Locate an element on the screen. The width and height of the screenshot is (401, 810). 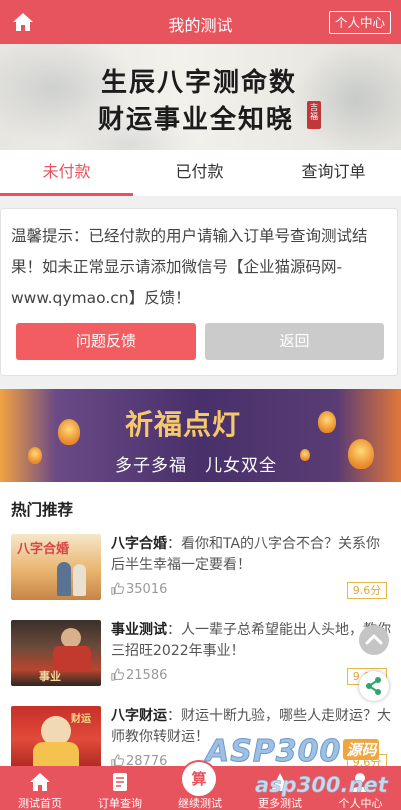
nav-label: 测试首页 is located at coordinates (40, 803).